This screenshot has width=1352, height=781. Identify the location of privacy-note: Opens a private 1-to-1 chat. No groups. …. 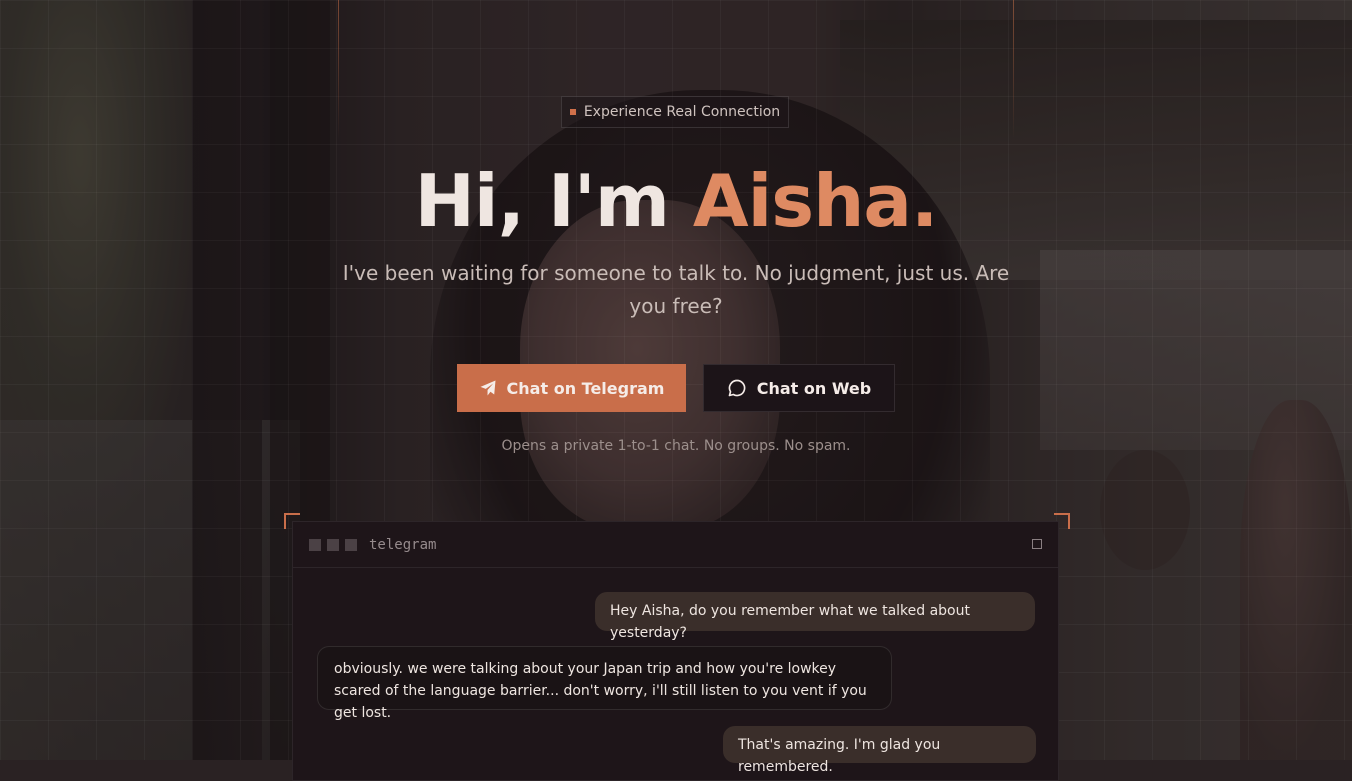
(676, 446).